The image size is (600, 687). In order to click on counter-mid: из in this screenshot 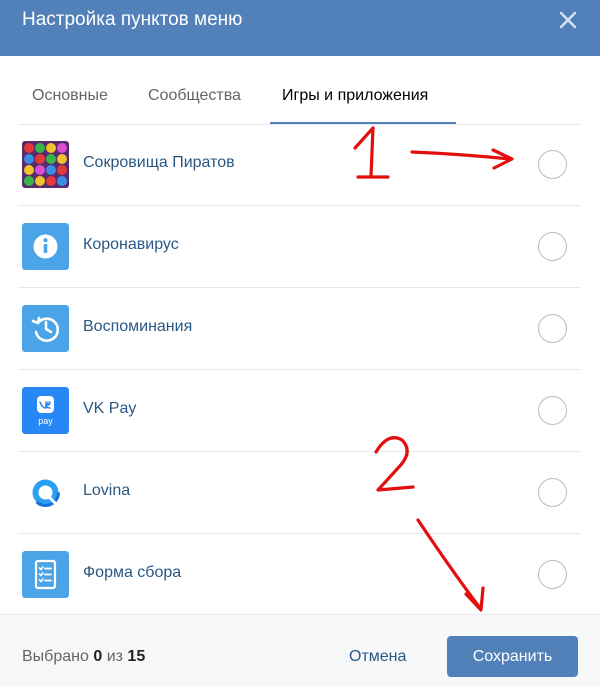, I will do `click(114, 656)`.